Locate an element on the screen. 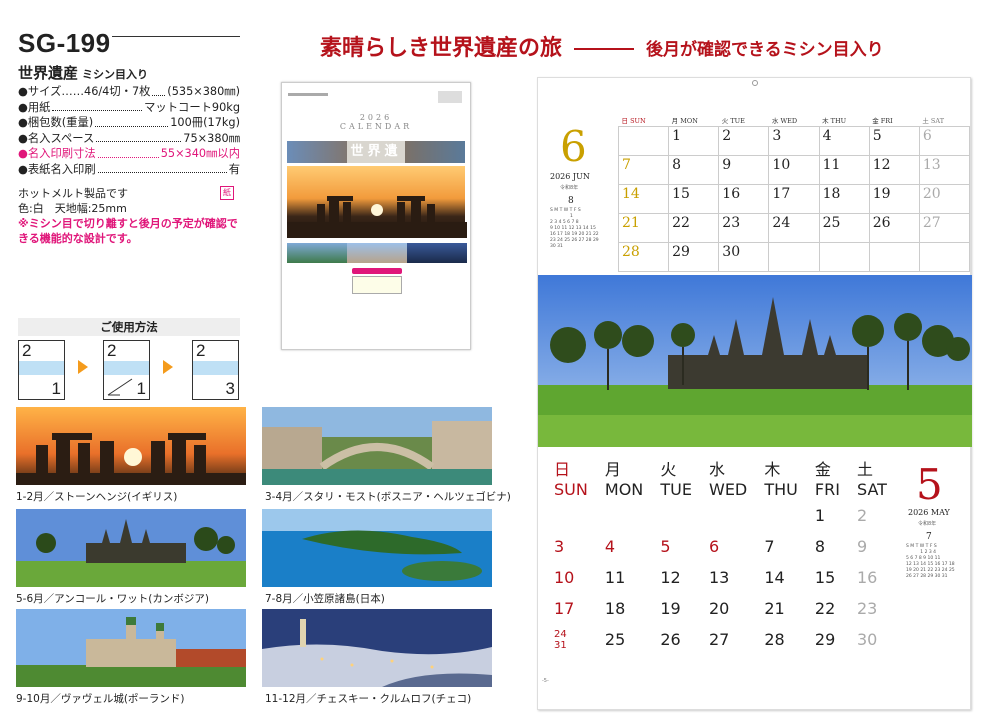  day-cell: 9 is located at coordinates (744, 170).